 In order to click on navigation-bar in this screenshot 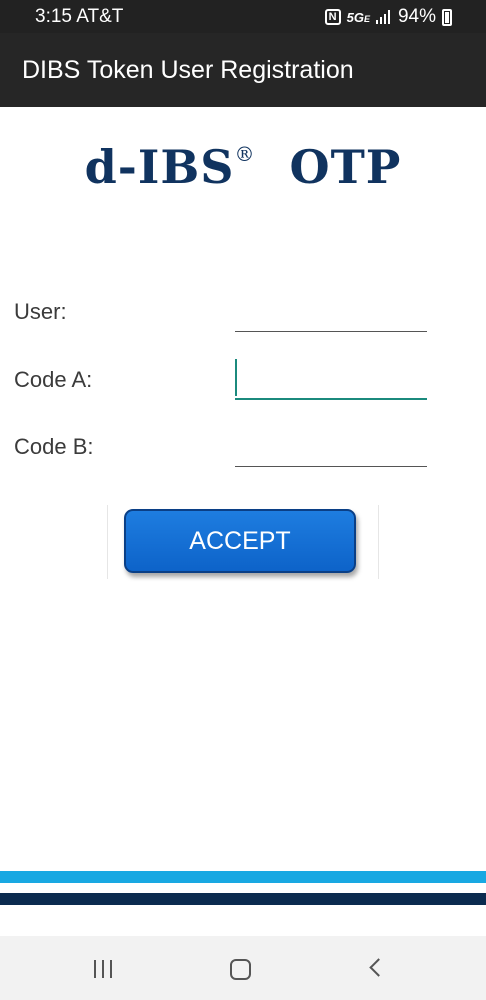, I will do `click(243, 968)`.